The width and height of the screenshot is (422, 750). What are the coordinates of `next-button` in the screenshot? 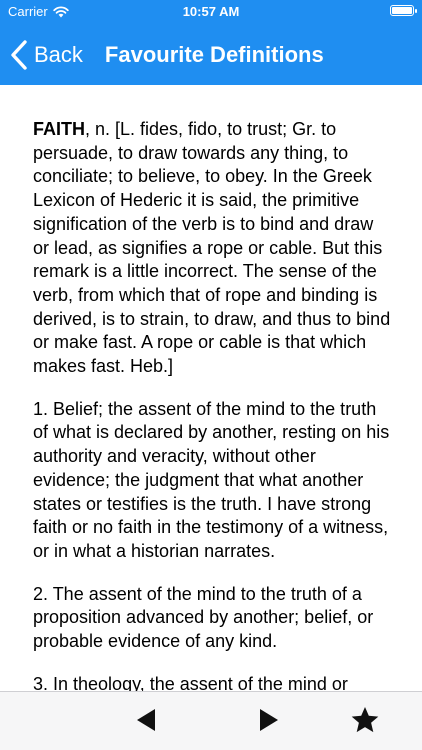 It's located at (269, 720).